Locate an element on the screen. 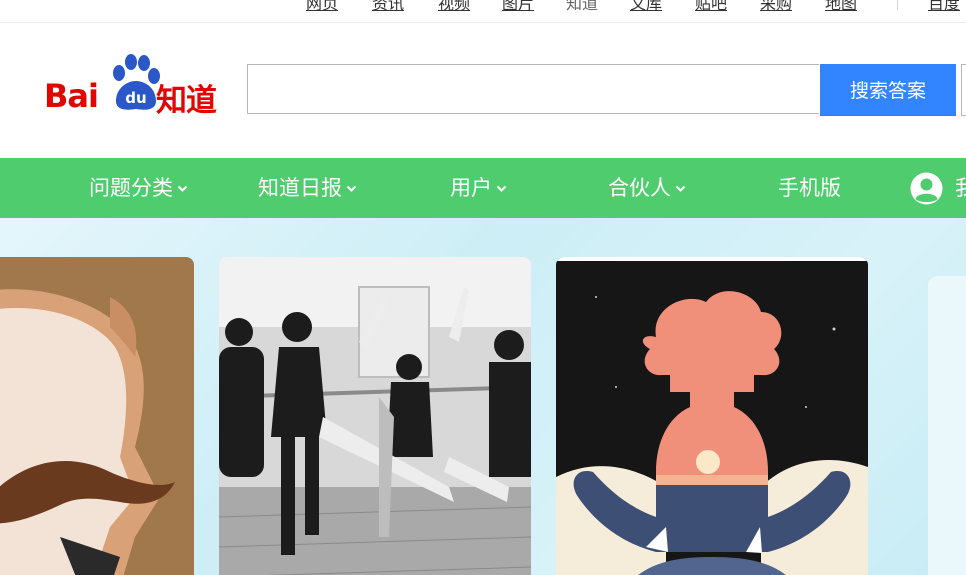 The height and width of the screenshot is (575, 966). banner-card is located at coordinates (97, 416).